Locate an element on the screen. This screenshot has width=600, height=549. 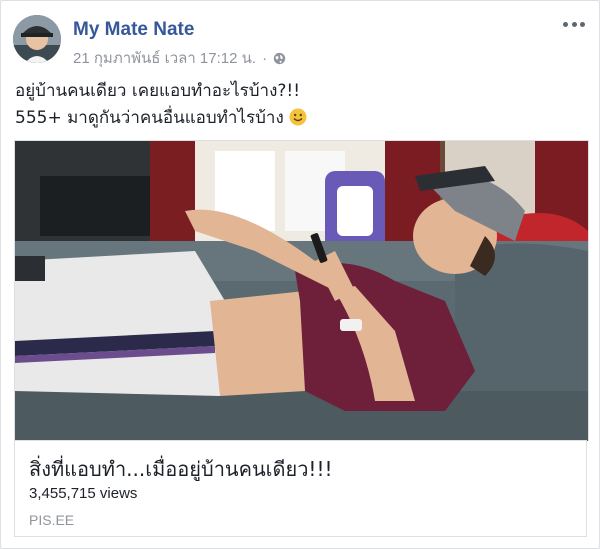
more-options-icon is located at coordinates (574, 24).